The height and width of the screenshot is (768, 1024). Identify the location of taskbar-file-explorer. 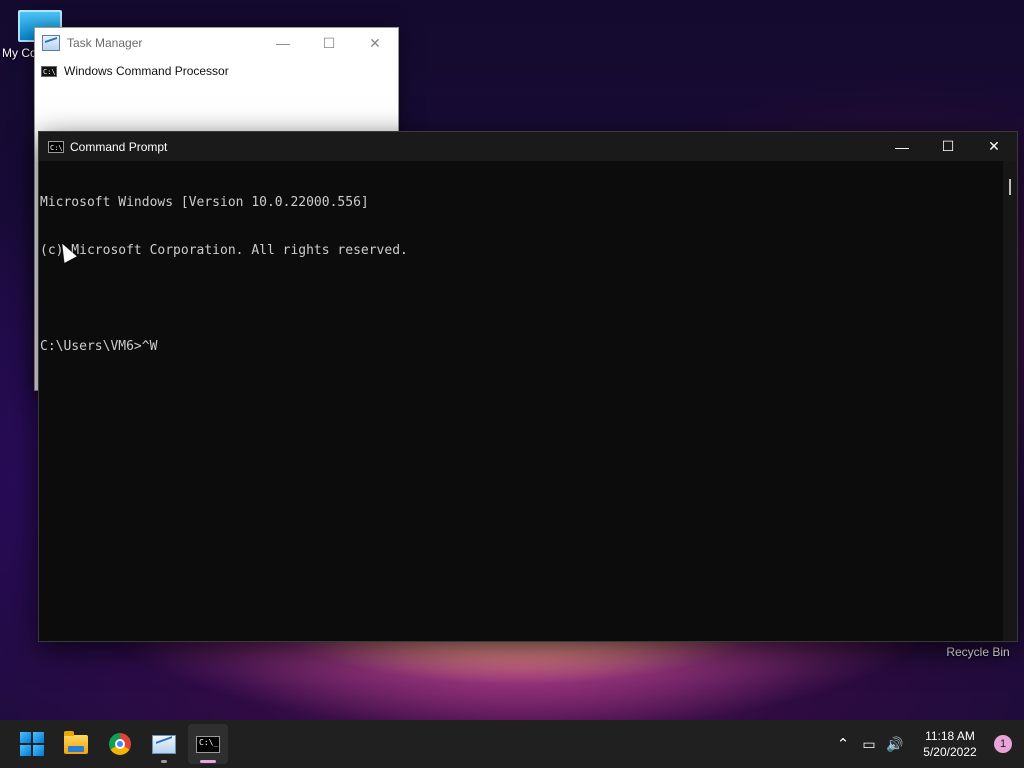
(76, 744).